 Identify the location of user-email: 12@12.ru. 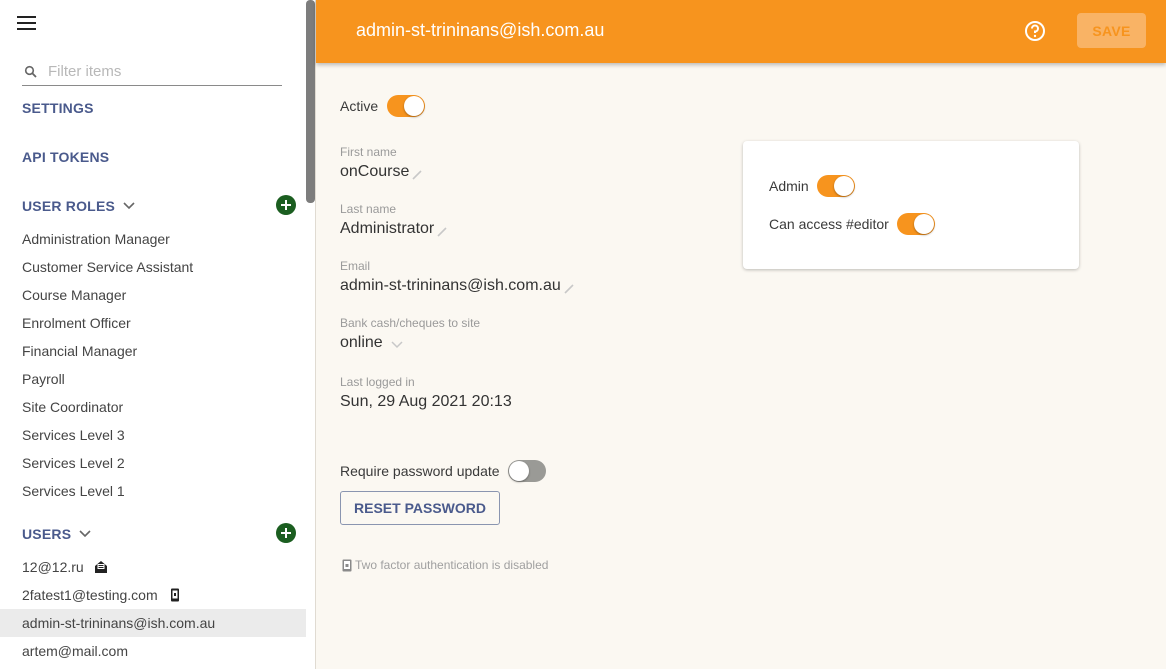
(53, 567).